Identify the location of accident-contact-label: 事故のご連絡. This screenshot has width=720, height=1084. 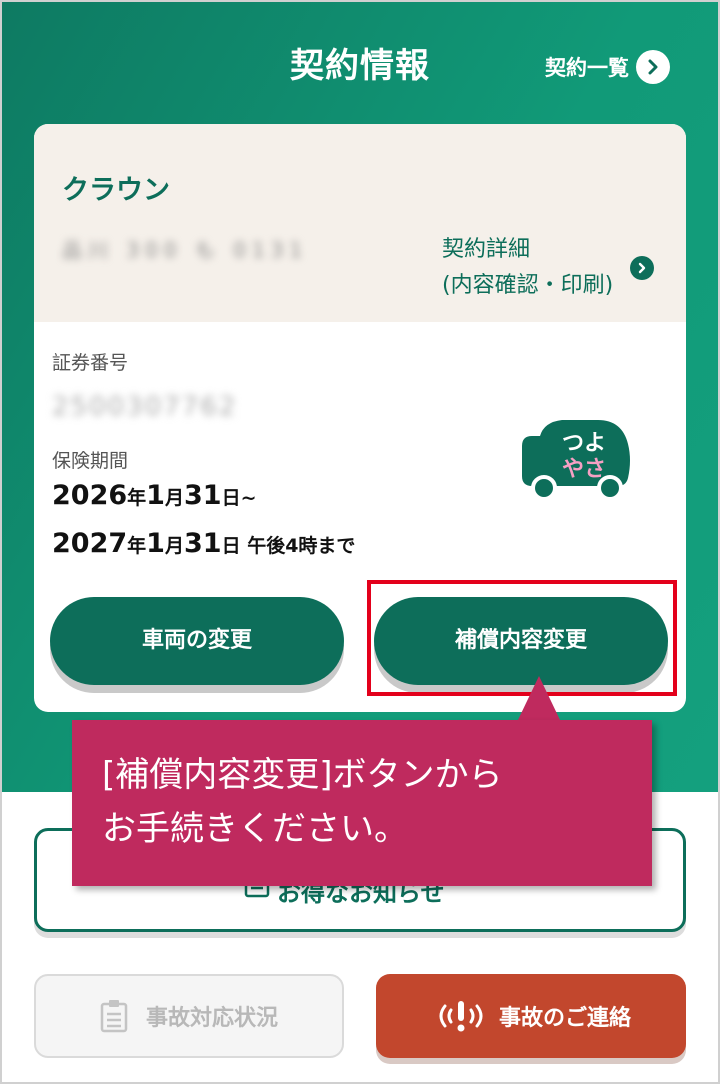
(564, 1018).